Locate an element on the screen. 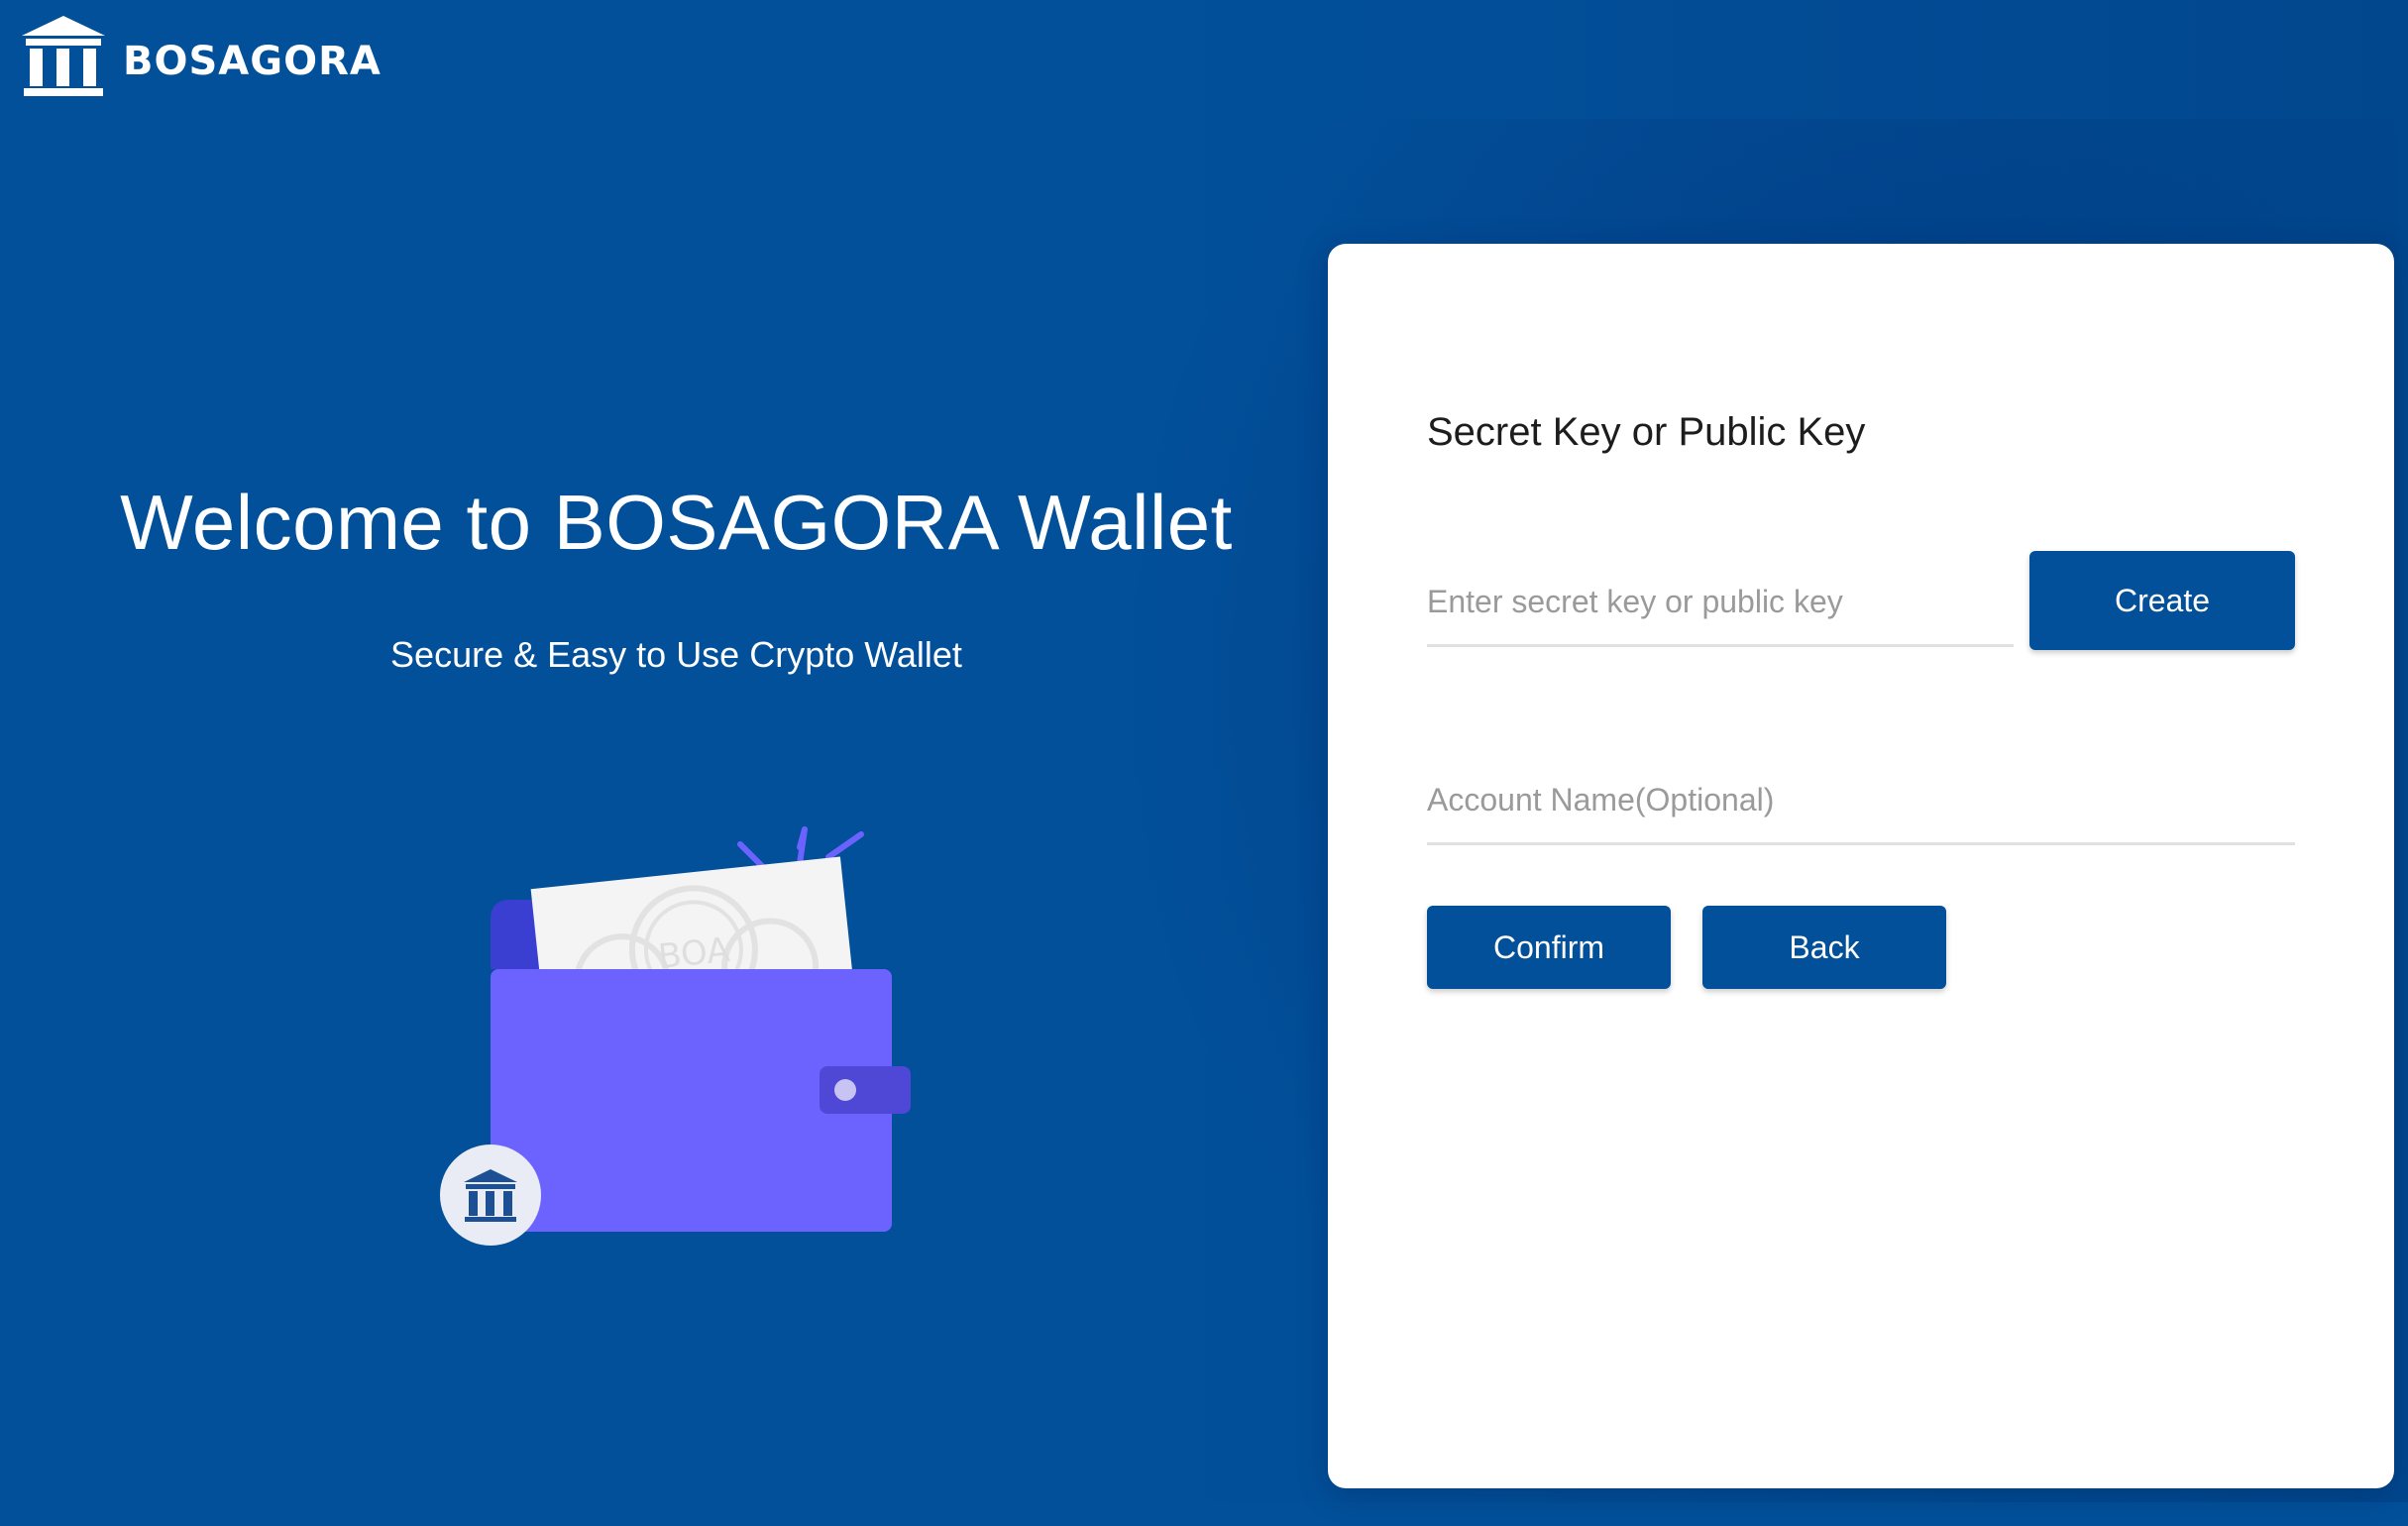  back-button: Back is located at coordinates (1824, 947).